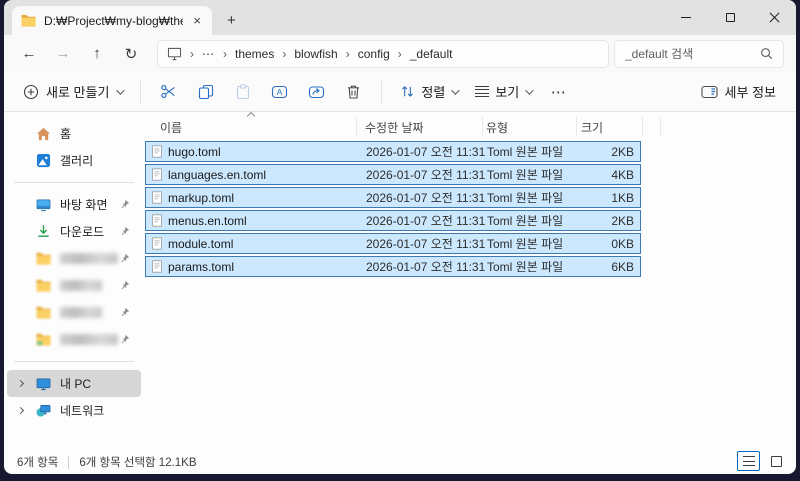 The width and height of the screenshot is (800, 481). Describe the element at coordinates (168, 92) in the screenshot. I see `cut-button` at that location.